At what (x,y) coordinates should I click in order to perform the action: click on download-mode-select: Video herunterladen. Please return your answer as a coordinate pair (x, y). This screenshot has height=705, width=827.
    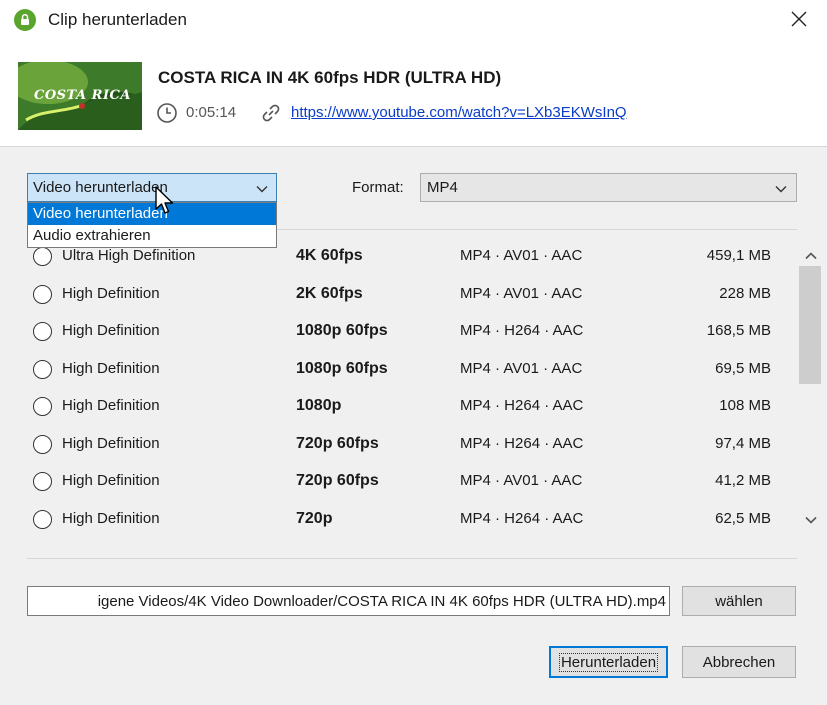
    Looking at the image, I should click on (152, 187).